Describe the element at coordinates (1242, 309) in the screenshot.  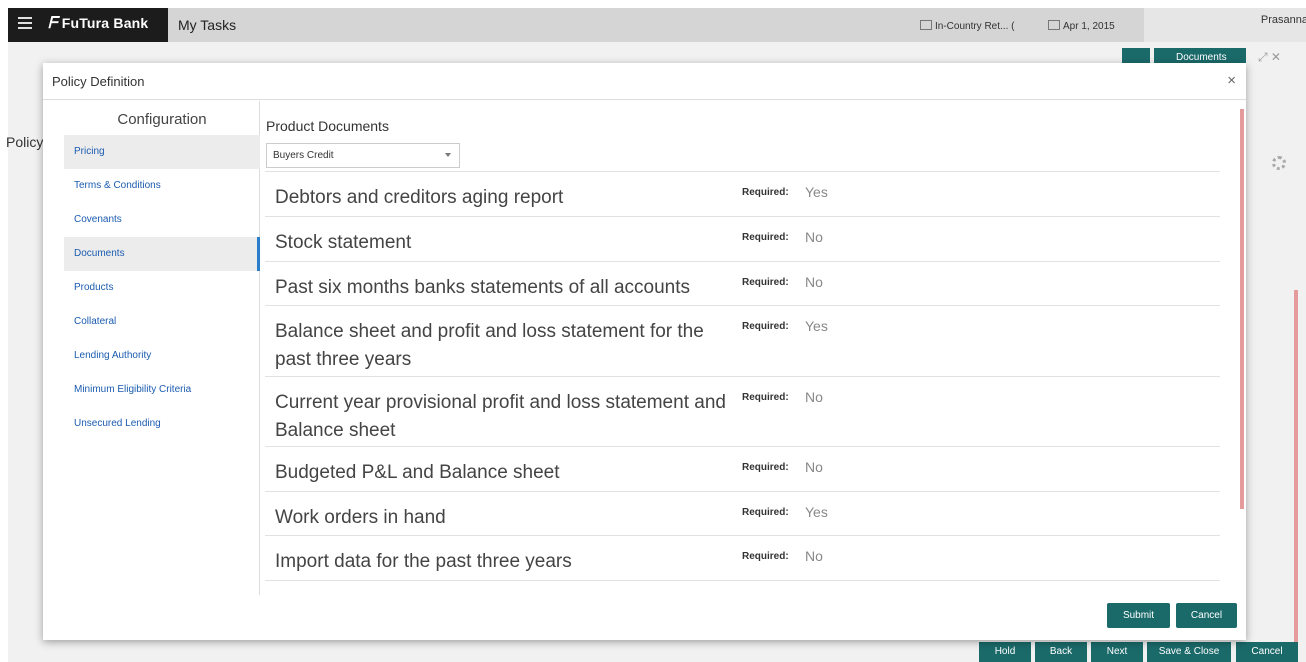
I see `modal-scrollbar` at that location.